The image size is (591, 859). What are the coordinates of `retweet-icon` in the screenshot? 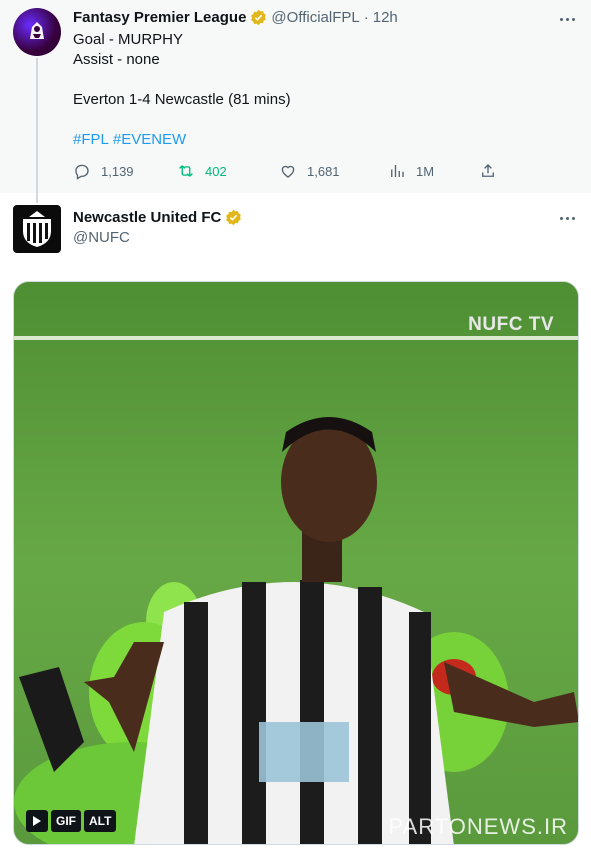 It's located at (186, 171).